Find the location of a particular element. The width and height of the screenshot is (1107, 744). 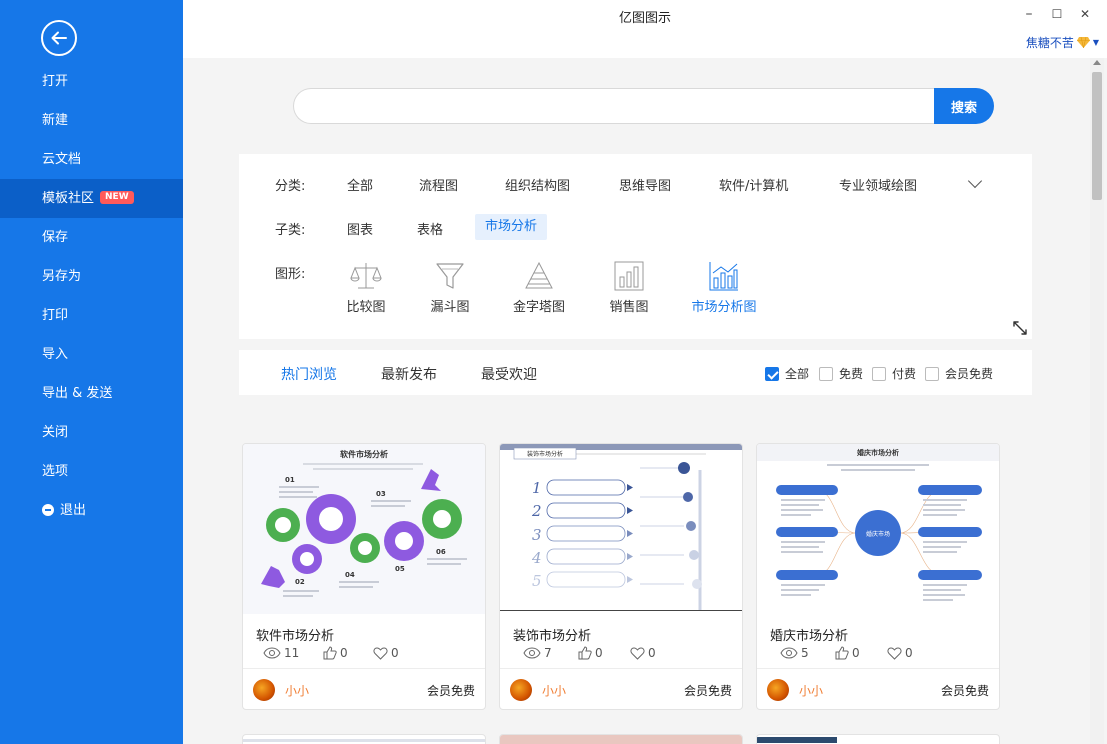

chevron-down-icon: ▼ is located at coordinates (1095, 42).